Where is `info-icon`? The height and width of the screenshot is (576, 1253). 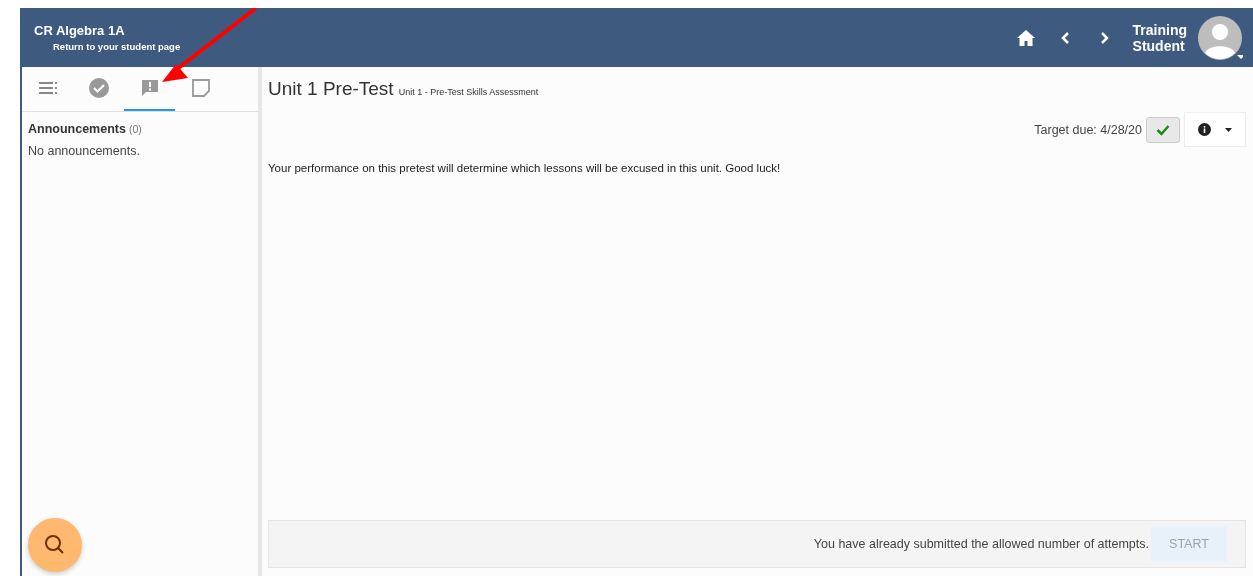 info-icon is located at coordinates (1204, 129).